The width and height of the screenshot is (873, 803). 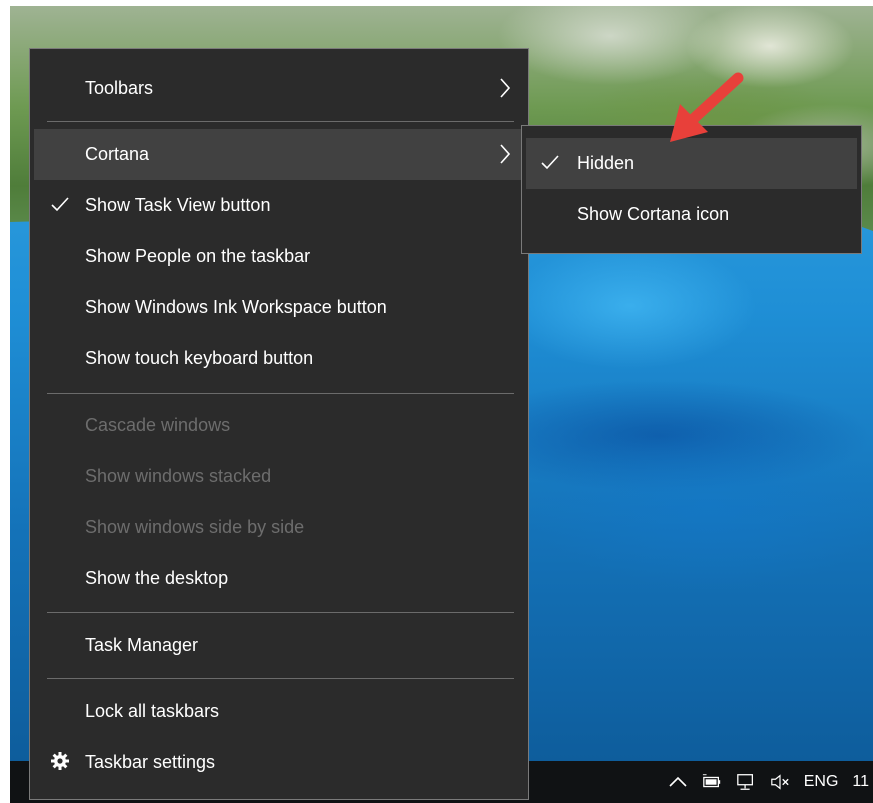 What do you see at coordinates (199, 358) in the screenshot?
I see `menu-item-label: Show touch keyboard button` at bounding box center [199, 358].